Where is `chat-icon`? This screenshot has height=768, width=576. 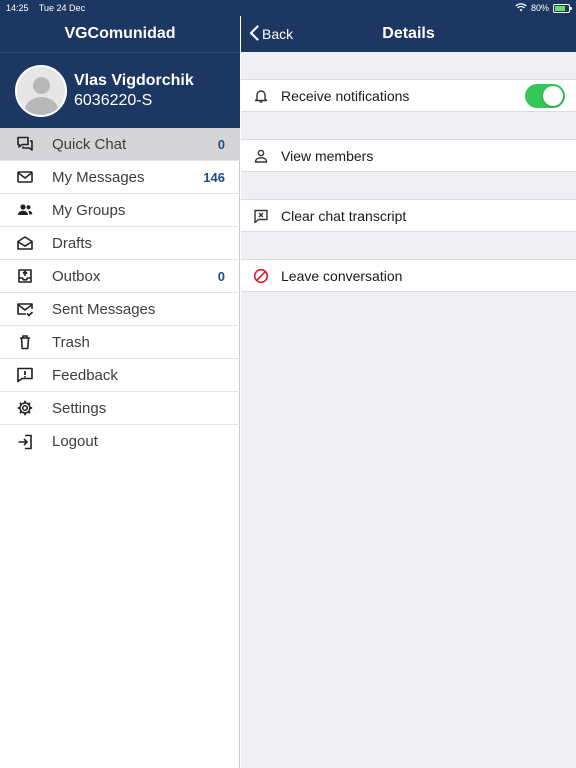
chat-icon is located at coordinates (25, 144).